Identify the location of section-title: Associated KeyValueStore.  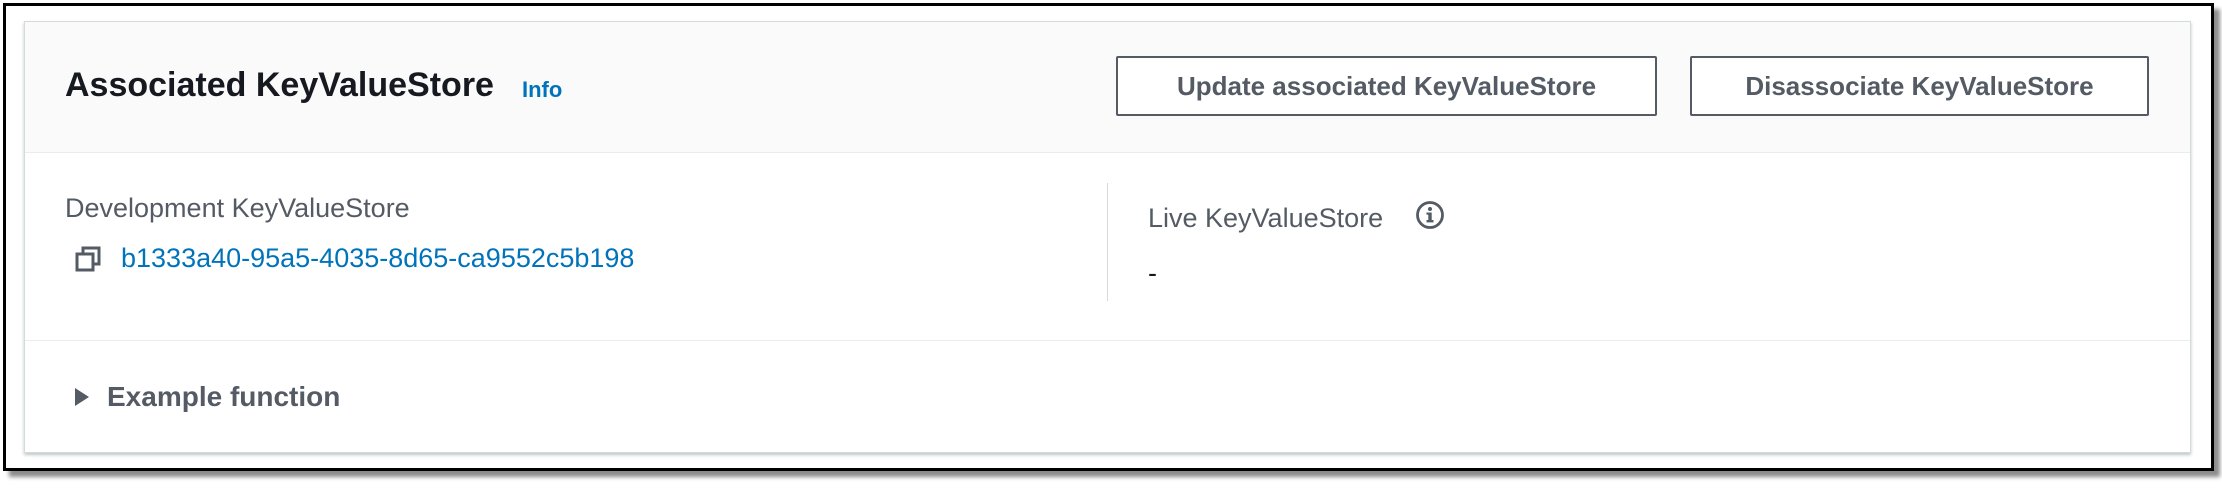
(279, 85).